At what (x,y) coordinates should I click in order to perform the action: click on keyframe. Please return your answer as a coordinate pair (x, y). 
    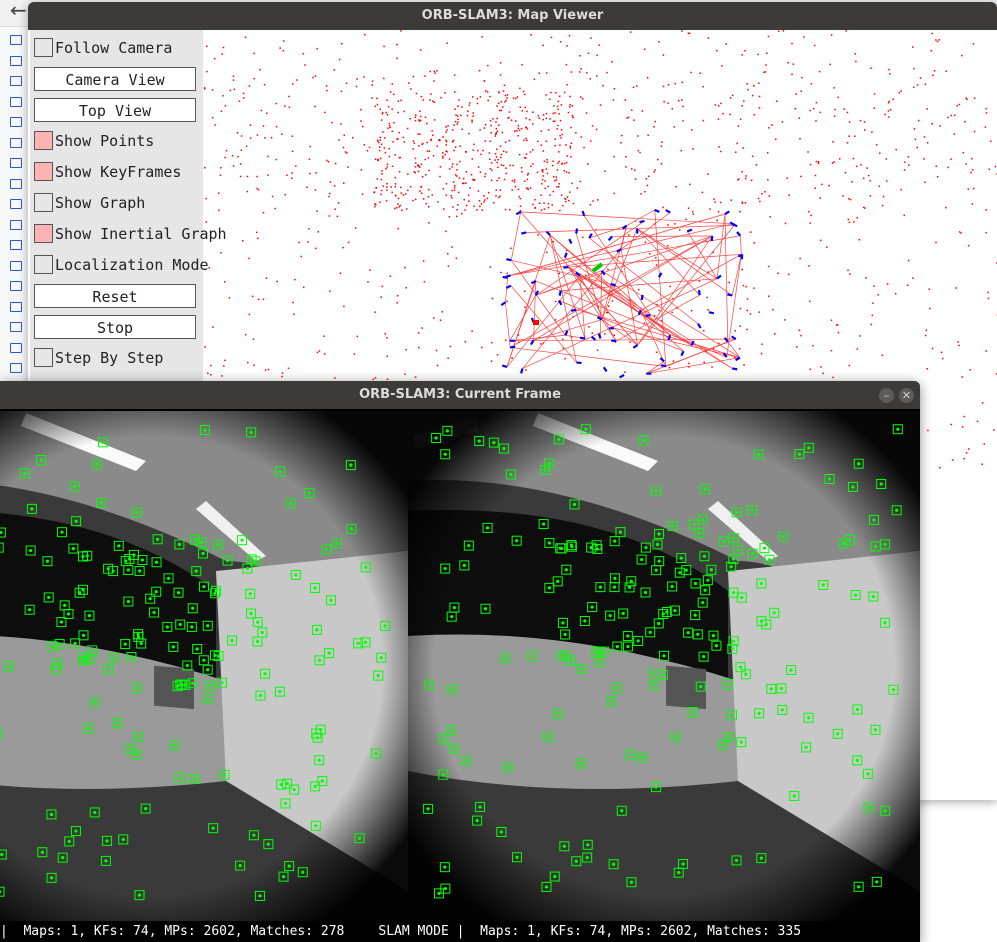
    Looking at the image, I should click on (726, 340).